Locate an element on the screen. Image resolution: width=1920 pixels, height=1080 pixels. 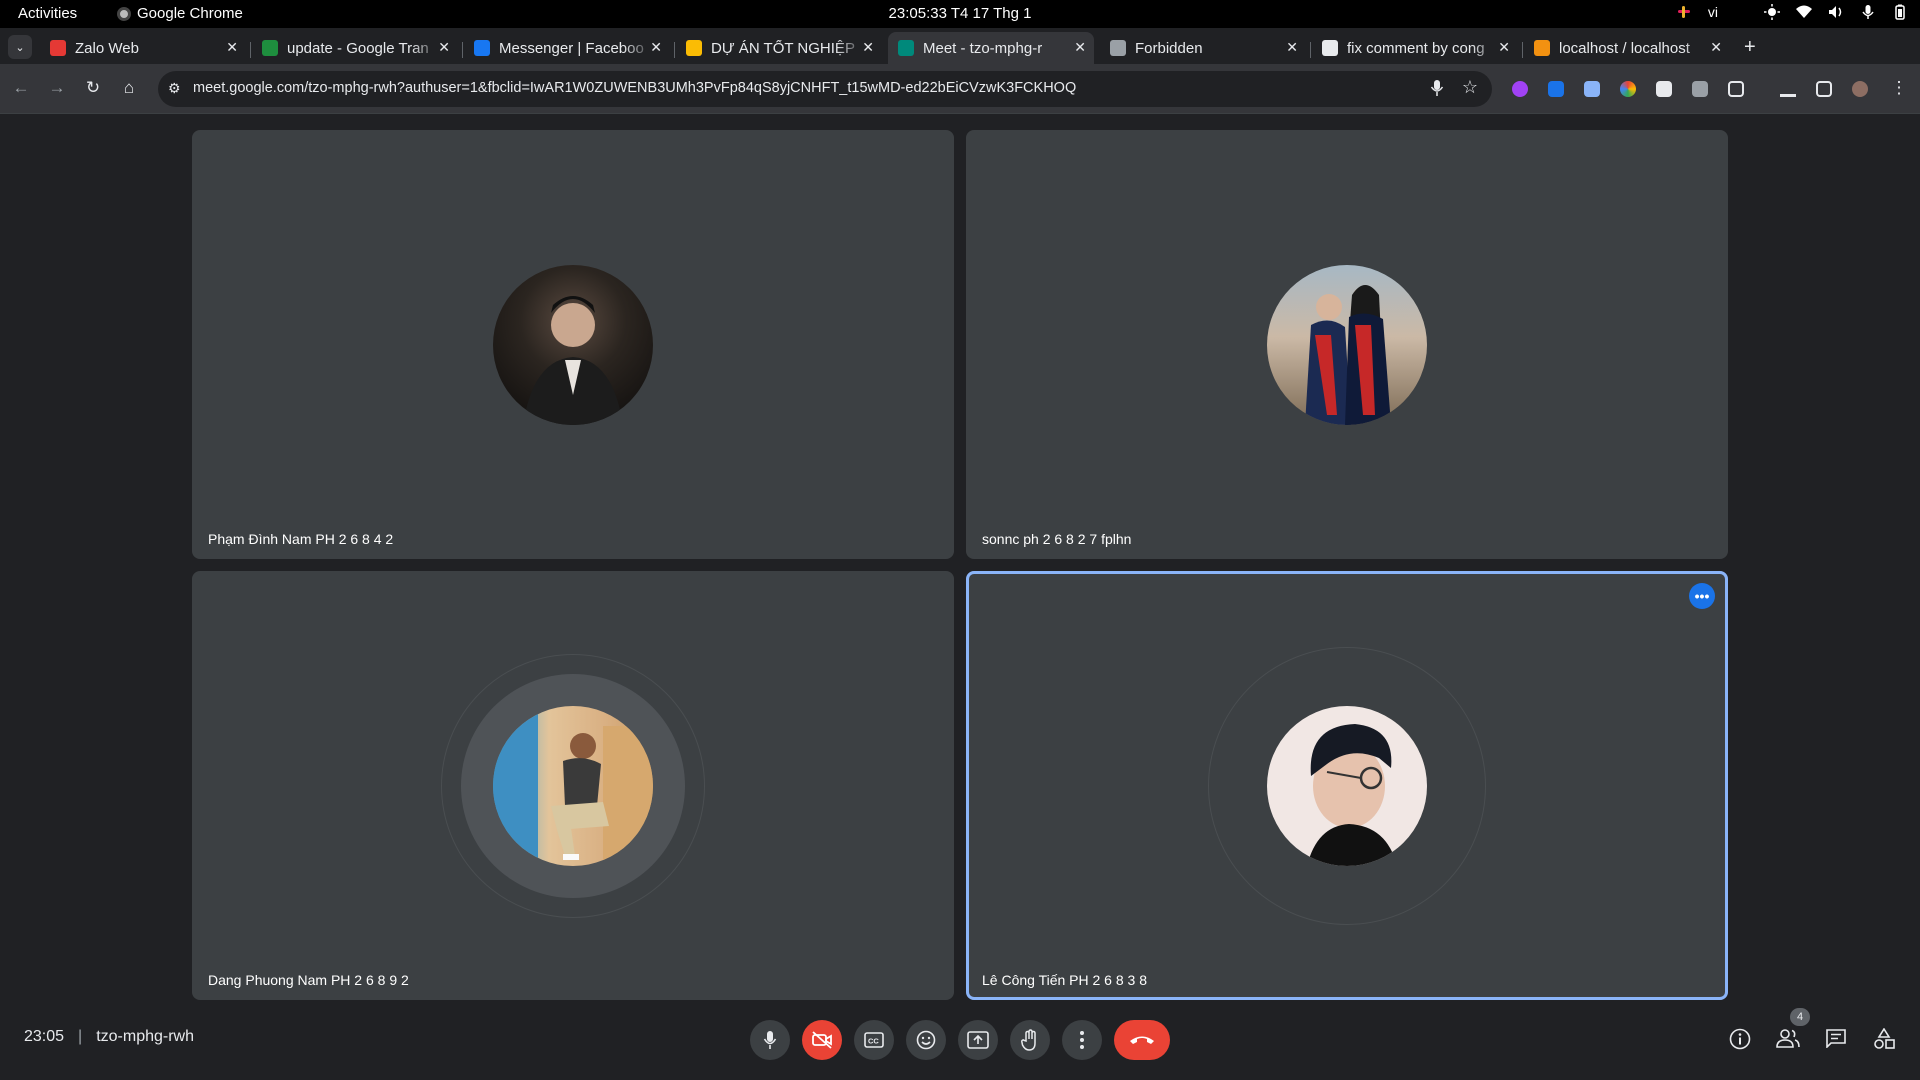
tab-title: Zalo Web is located at coordinates (107, 48).